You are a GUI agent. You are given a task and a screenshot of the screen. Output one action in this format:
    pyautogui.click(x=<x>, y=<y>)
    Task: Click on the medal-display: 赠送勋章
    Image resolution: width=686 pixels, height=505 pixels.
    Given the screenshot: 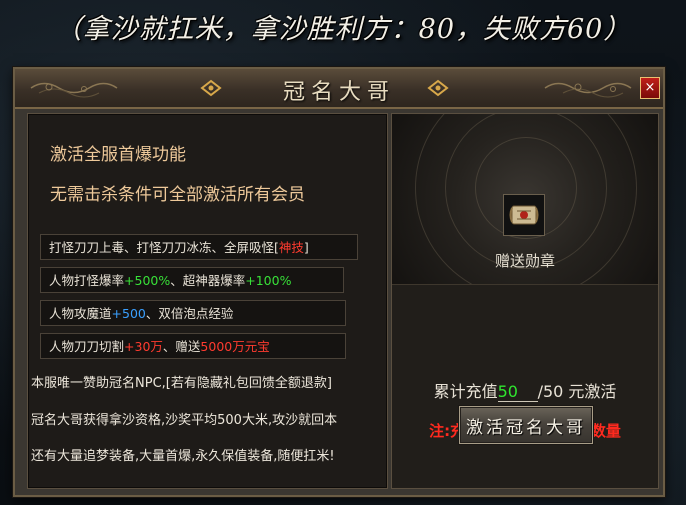 What is the action you would take?
    pyautogui.click(x=525, y=199)
    